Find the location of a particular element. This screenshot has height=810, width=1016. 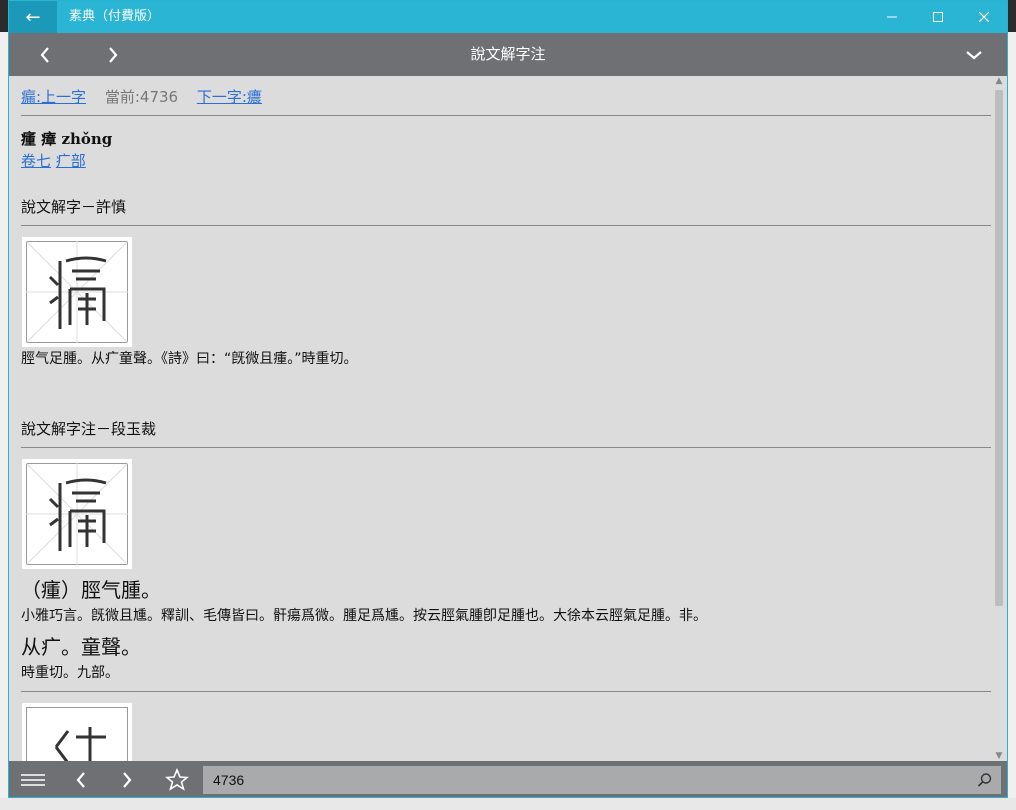

scroll-thumb is located at coordinates (999, 348).